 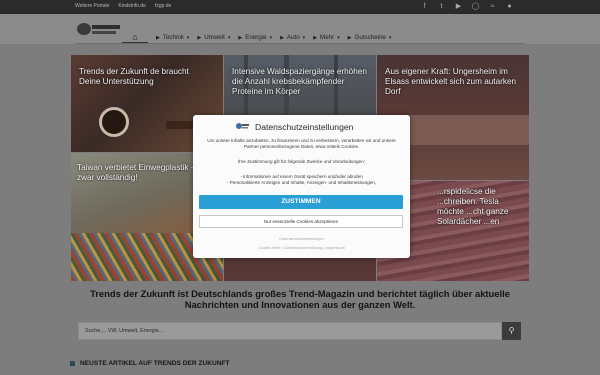 I want to click on nav-item-auto: ▶ Auto ▾, so click(x=292, y=37).